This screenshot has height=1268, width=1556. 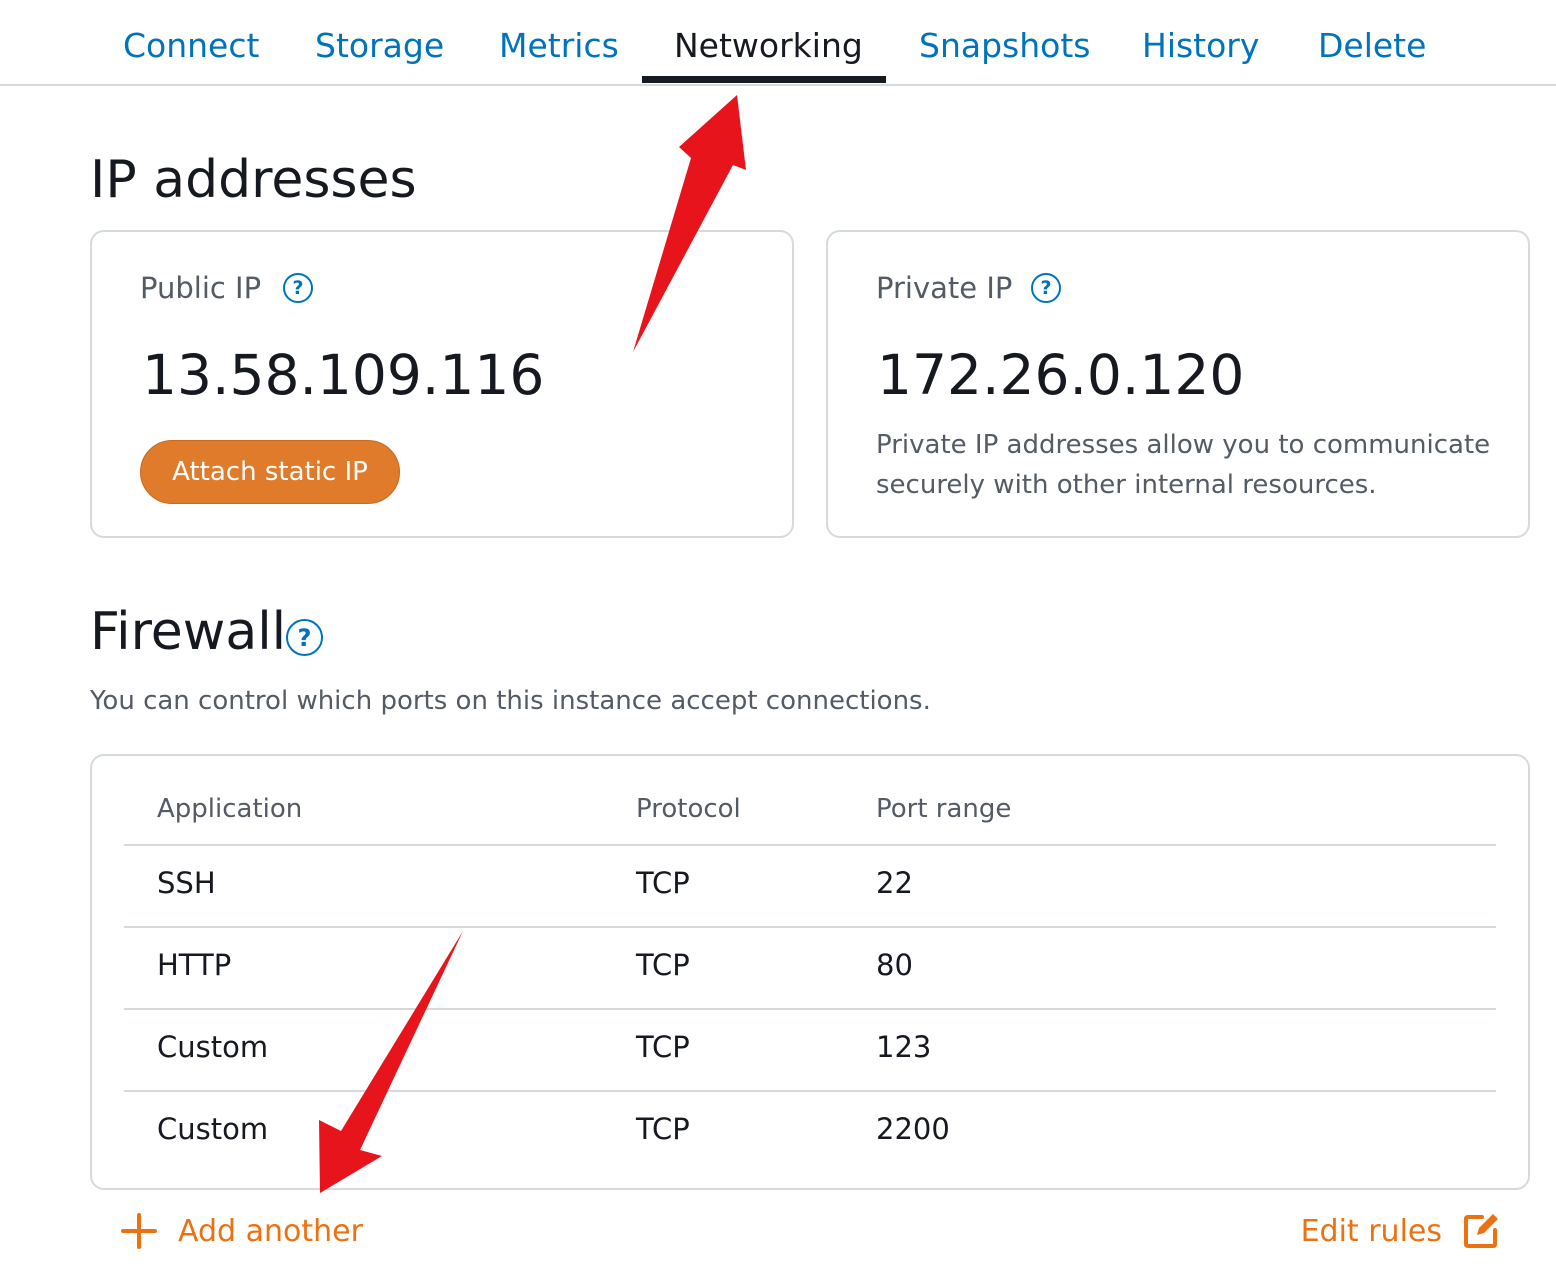 I want to click on tab-delete: Delete, so click(x=1372, y=45).